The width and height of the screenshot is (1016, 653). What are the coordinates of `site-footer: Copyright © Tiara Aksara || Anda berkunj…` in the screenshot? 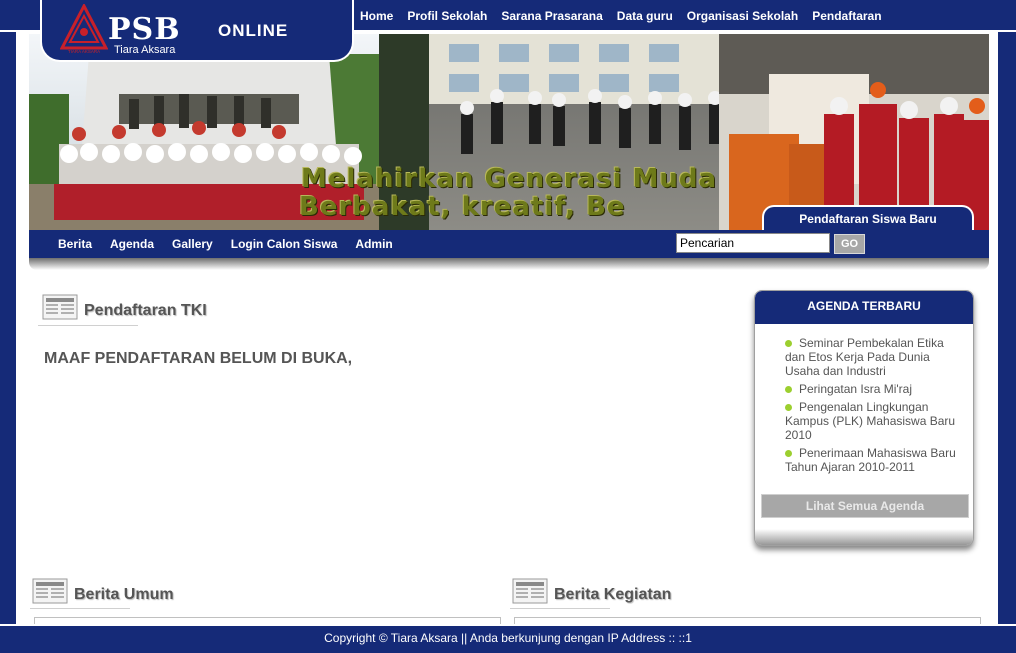 It's located at (508, 638).